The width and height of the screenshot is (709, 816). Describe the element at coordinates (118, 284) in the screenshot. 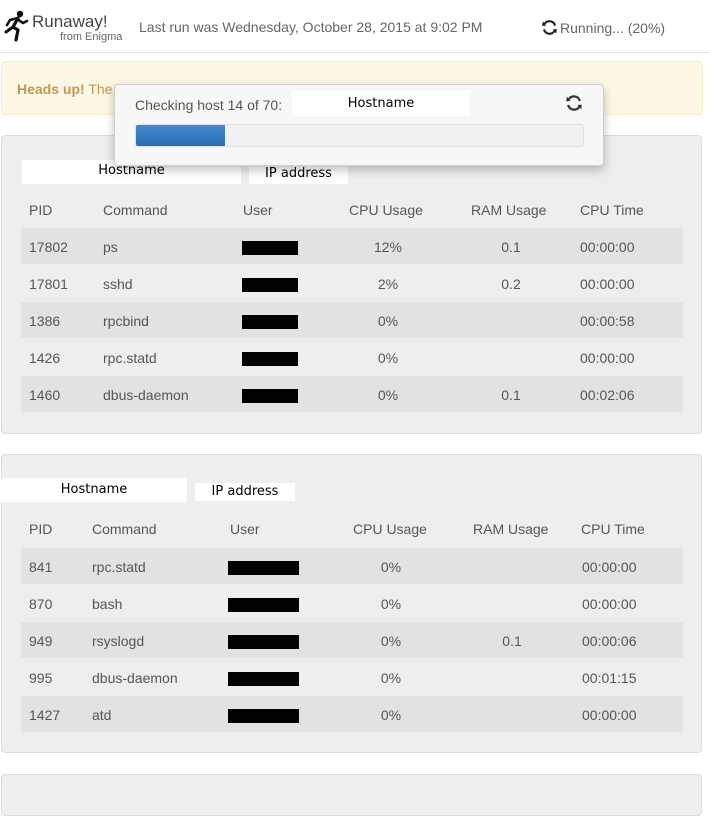

I see `command-cell: sshd` at that location.